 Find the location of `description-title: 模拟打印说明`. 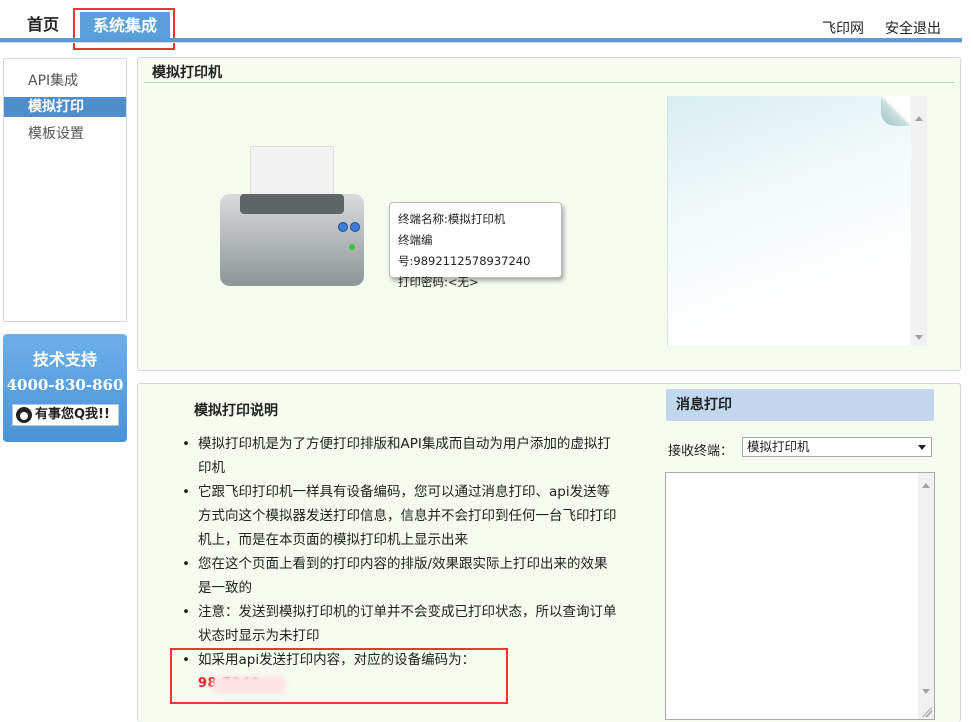

description-title: 模拟打印说明 is located at coordinates (236, 411).